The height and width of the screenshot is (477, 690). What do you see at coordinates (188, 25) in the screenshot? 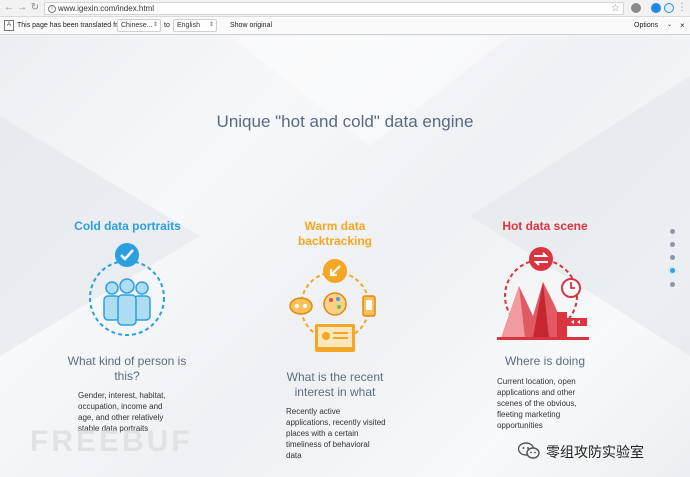
I see `to-language-value: English` at bounding box center [188, 25].